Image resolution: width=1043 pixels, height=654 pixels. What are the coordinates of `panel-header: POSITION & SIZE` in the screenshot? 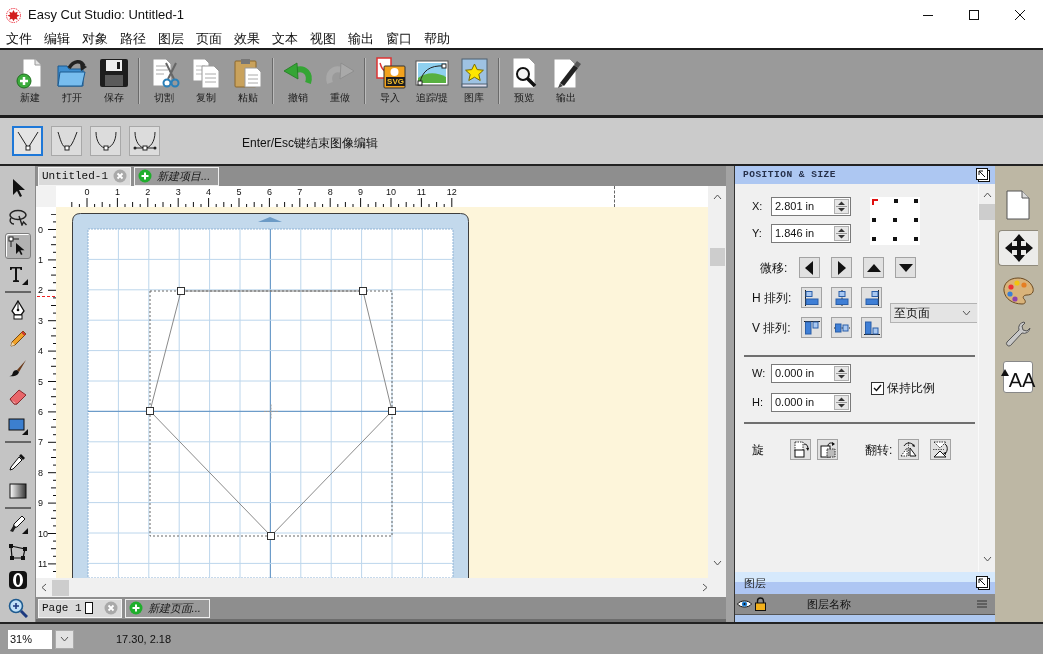 It's located at (865, 175).